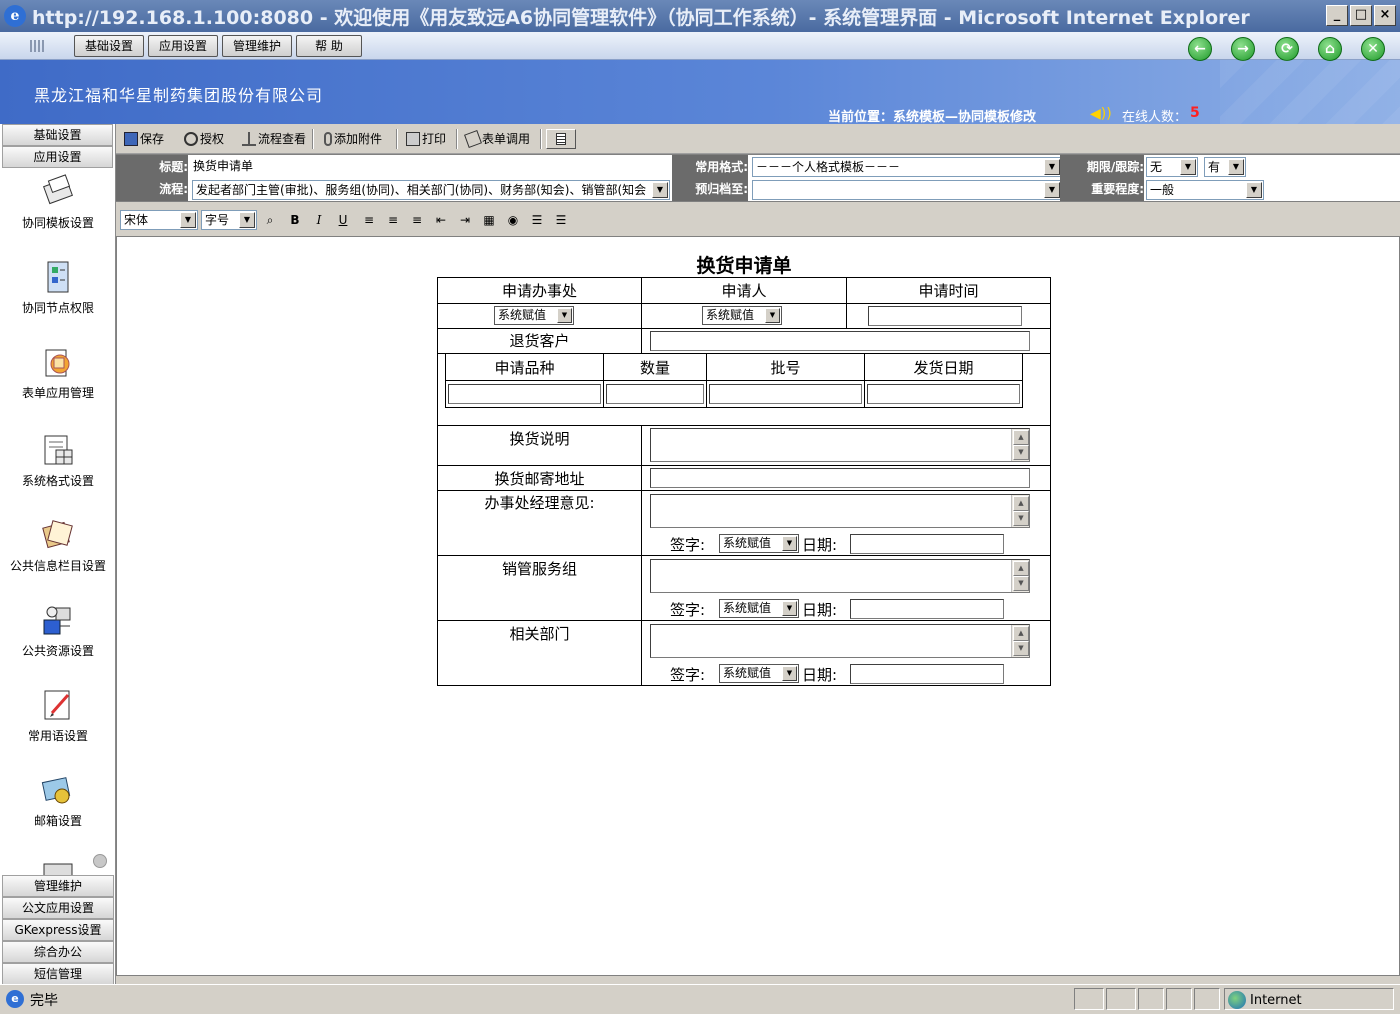 This screenshot has width=1400, height=1014. Describe the element at coordinates (759, 608) in the screenshot. I see `sales-sign-select: 系统赋值 ▼` at that location.